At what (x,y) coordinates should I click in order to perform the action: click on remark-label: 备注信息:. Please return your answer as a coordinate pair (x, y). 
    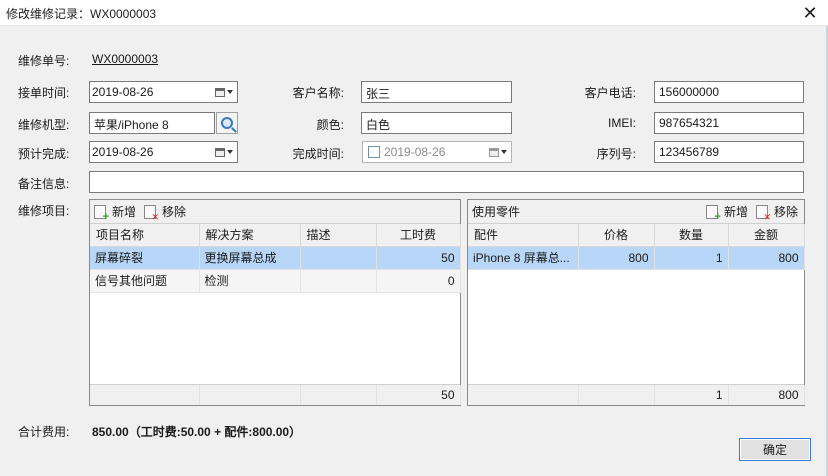
    Looking at the image, I should click on (44, 184).